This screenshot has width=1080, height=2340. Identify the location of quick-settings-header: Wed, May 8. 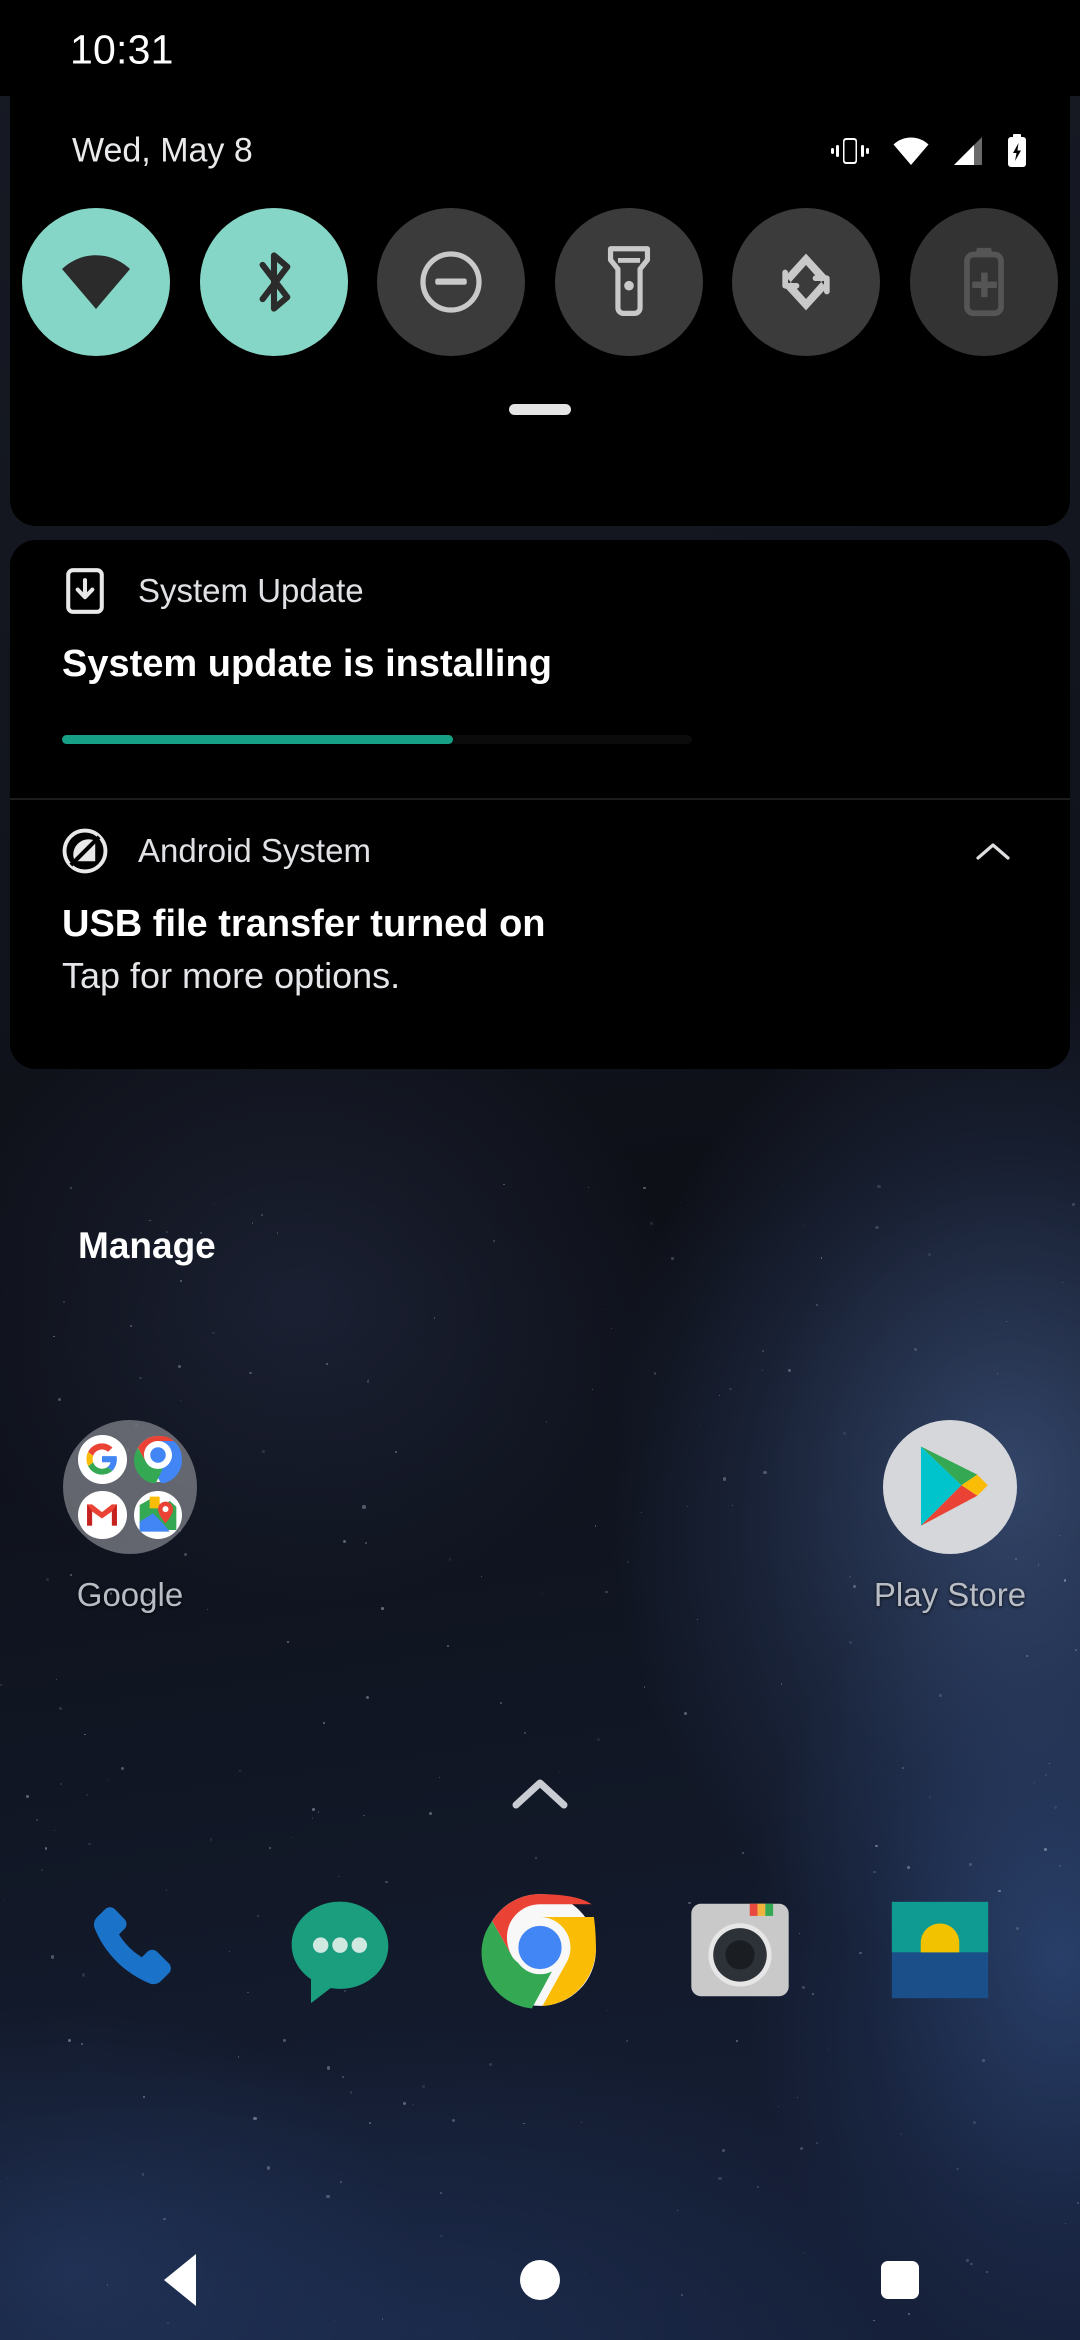
(540, 151).